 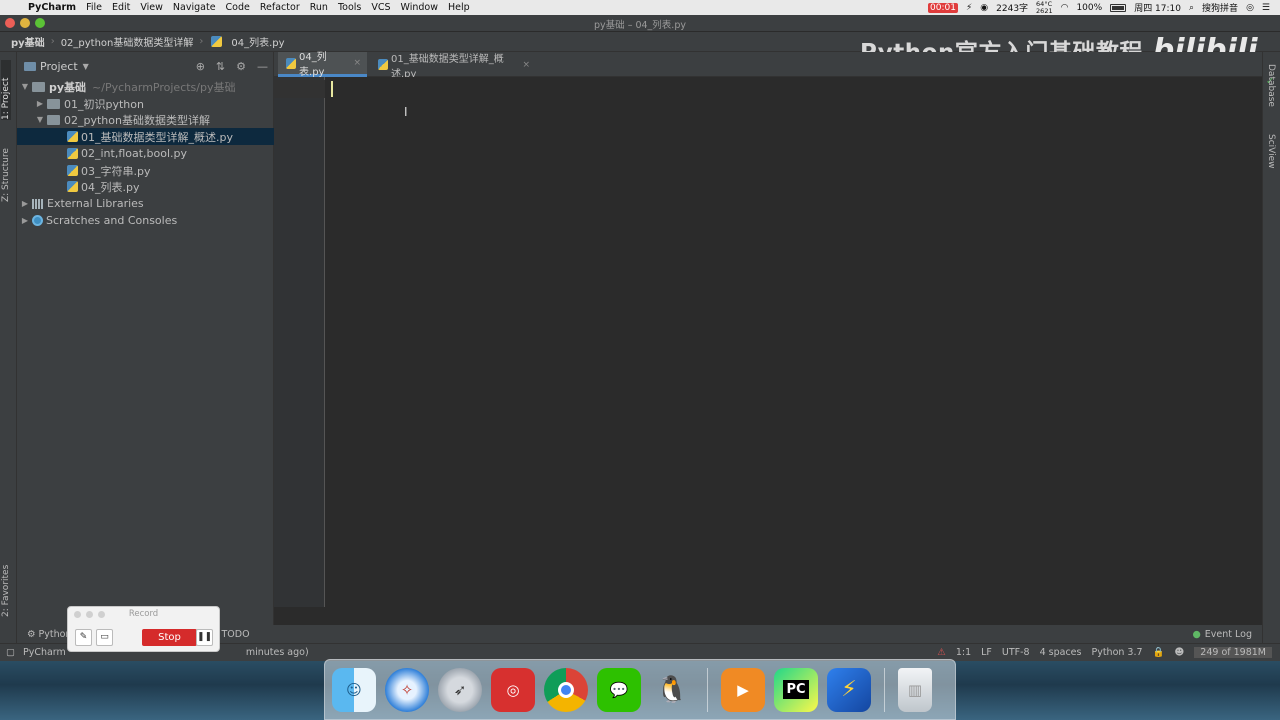 What do you see at coordinates (235, 634) in the screenshot?
I see `todo-tab: TODO` at bounding box center [235, 634].